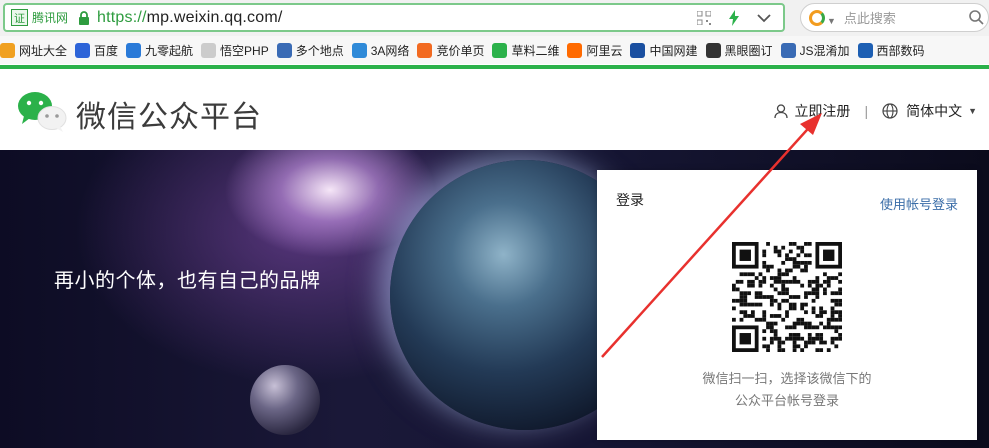 Image resolution: width=989 pixels, height=448 pixels. What do you see at coordinates (214, 17) in the screenshot?
I see `url-host: mp.weixin.qq.com/` at bounding box center [214, 17].